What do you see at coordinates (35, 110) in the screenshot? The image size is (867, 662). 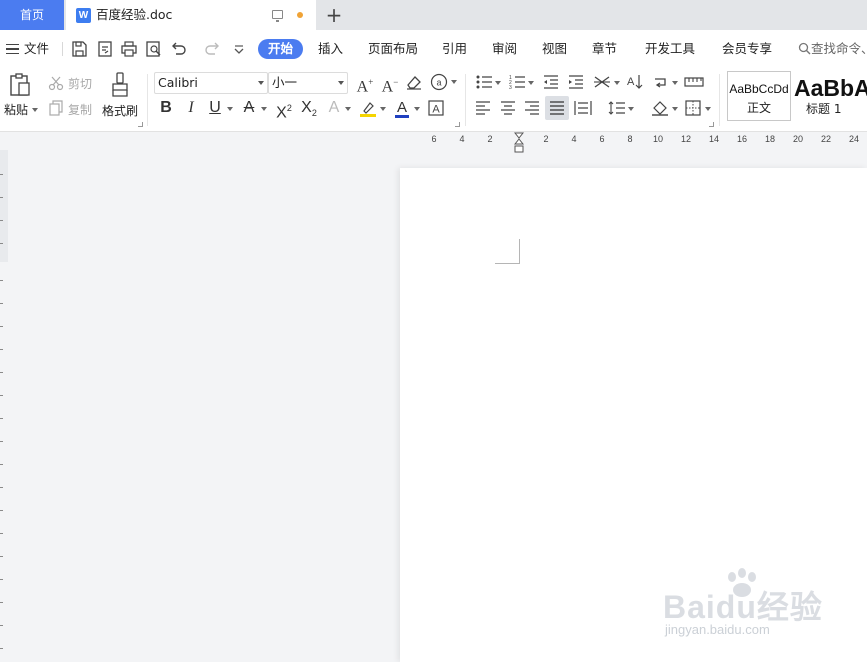 I see `paste-dropdown-arrow-icon` at bounding box center [35, 110].